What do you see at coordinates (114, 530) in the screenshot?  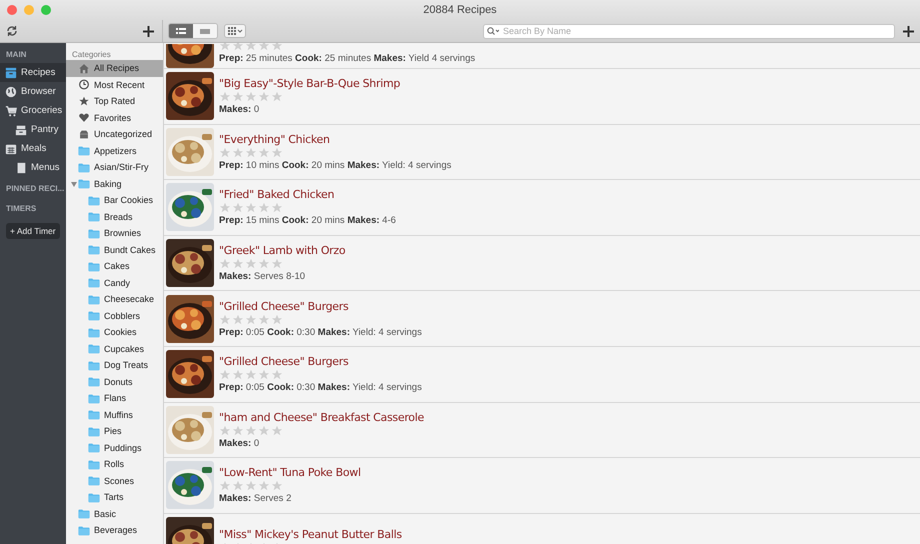 I see `category-item: Beverages` at bounding box center [114, 530].